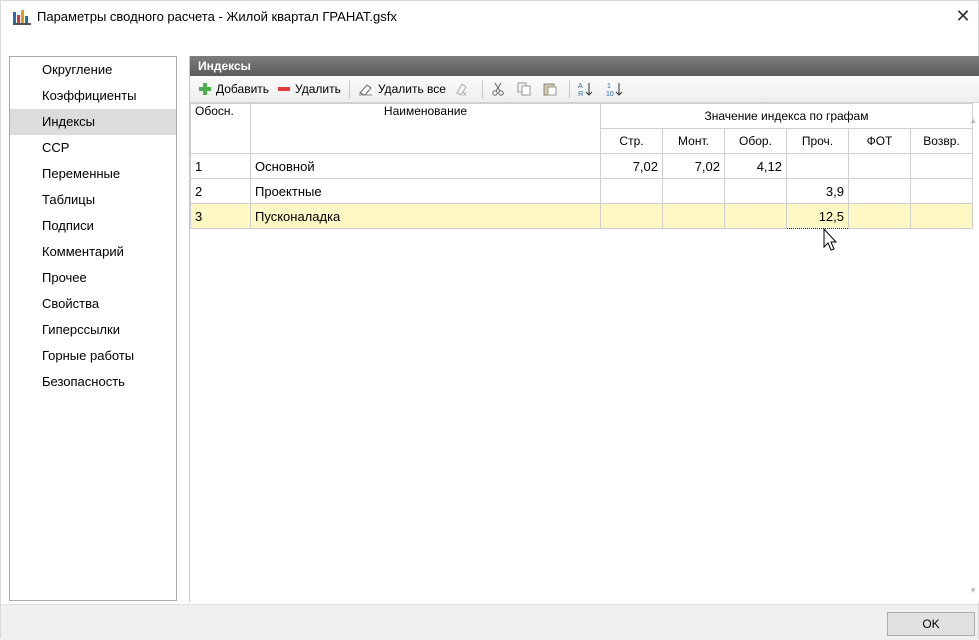 The width and height of the screenshot is (979, 640). Describe the element at coordinates (220, 166) in the screenshot. I see `cell-basis: 1` at that location.